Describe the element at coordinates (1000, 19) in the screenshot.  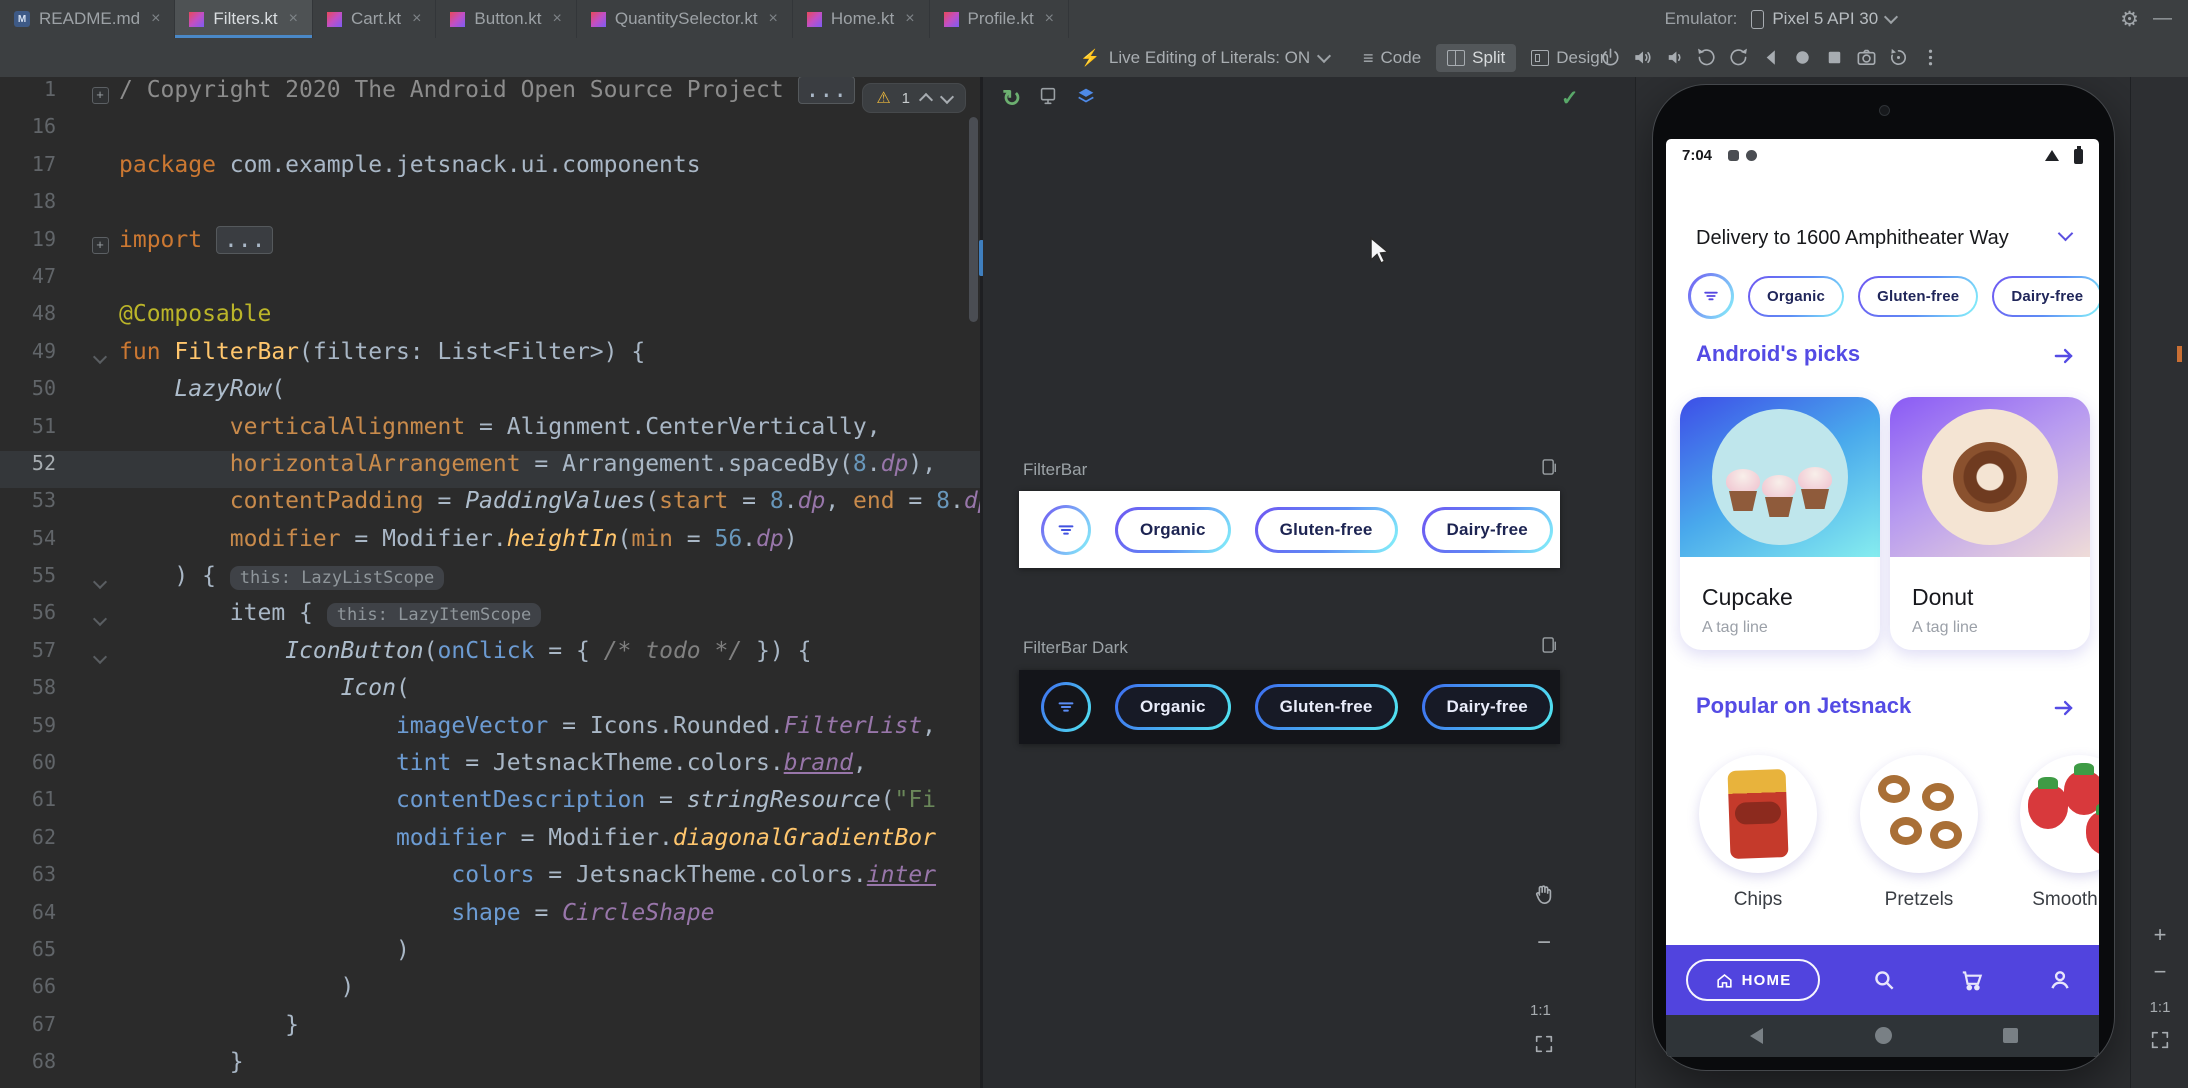
I see `tab-profile-kt: Profile.kt ×` at that location.